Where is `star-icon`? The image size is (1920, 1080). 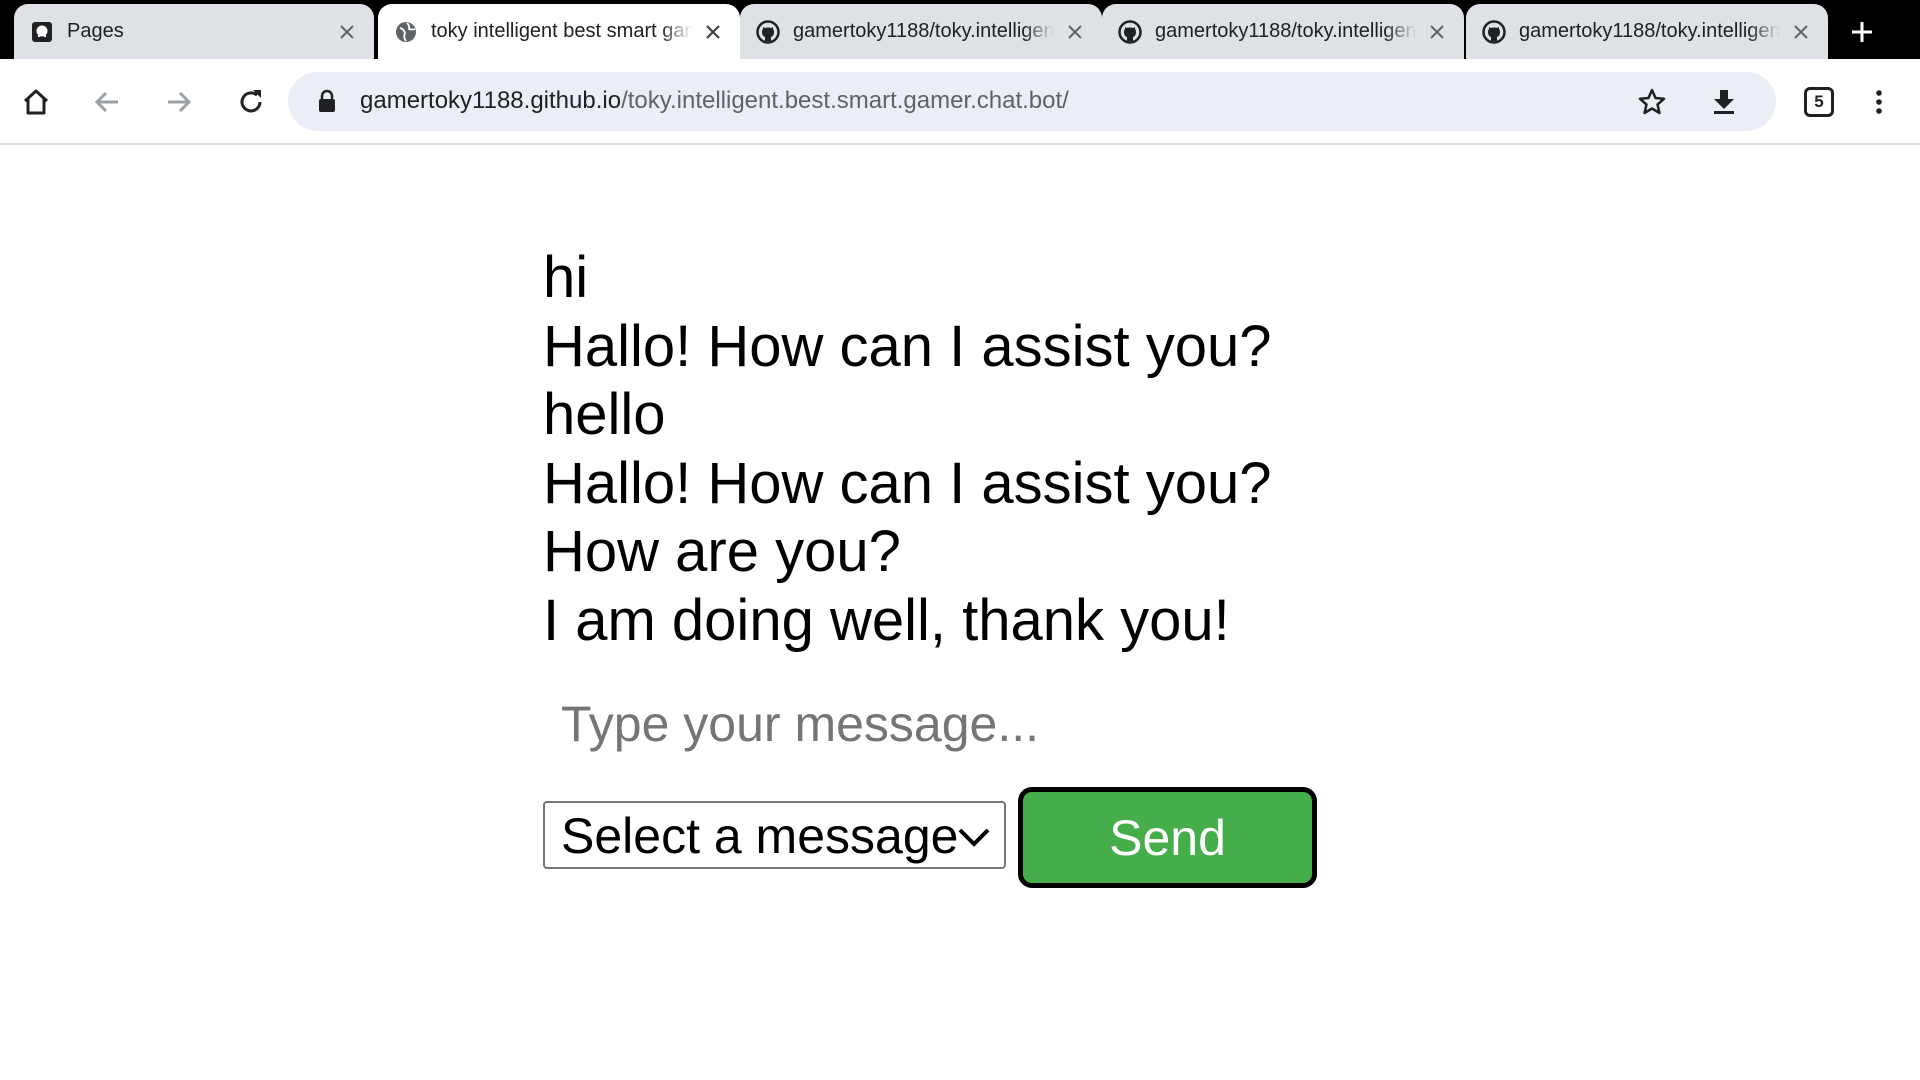 star-icon is located at coordinates (1652, 101).